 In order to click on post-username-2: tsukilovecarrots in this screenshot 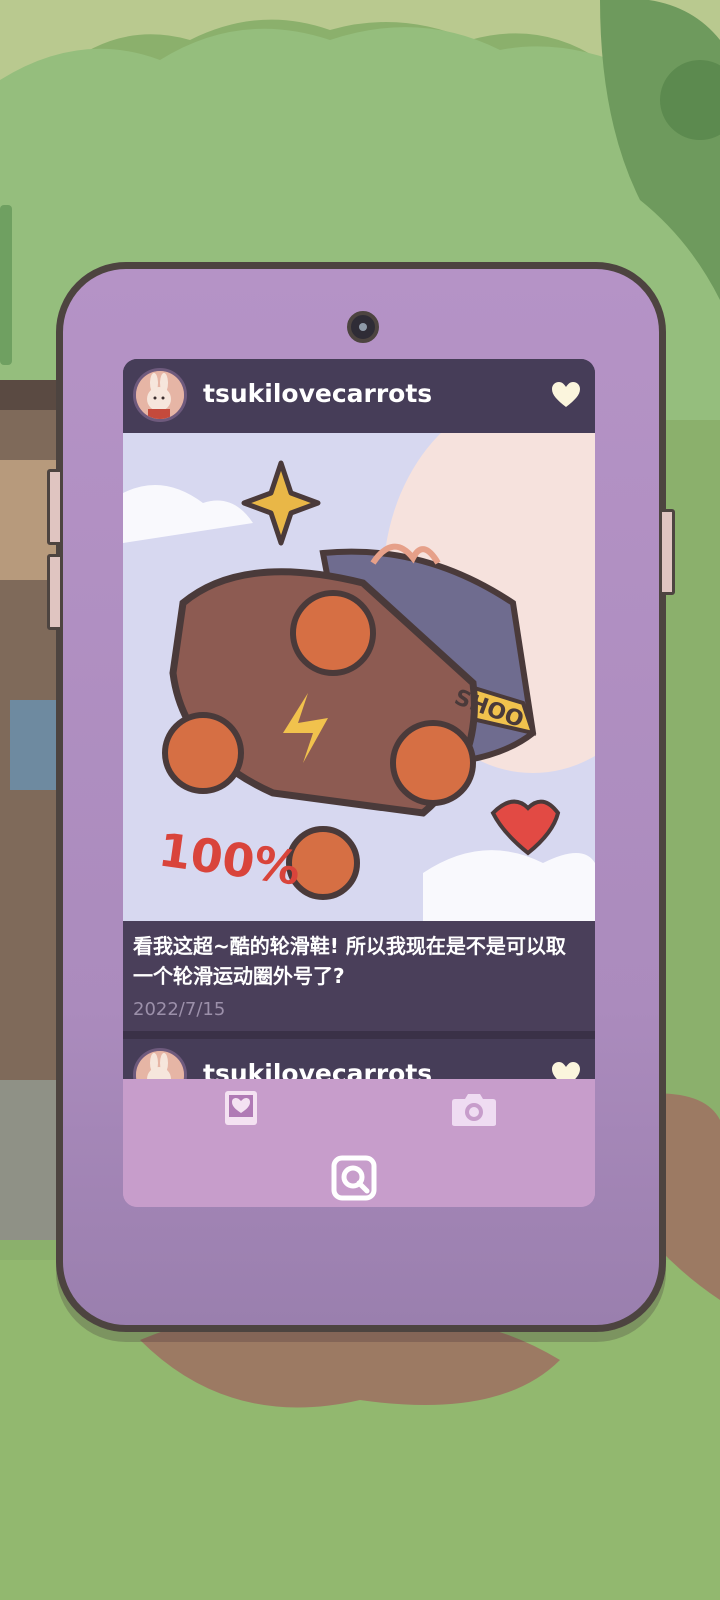, I will do `click(317, 1069)`.